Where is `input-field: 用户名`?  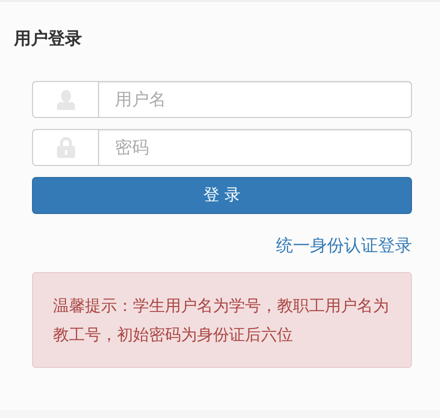 input-field: 用户名 is located at coordinates (255, 99).